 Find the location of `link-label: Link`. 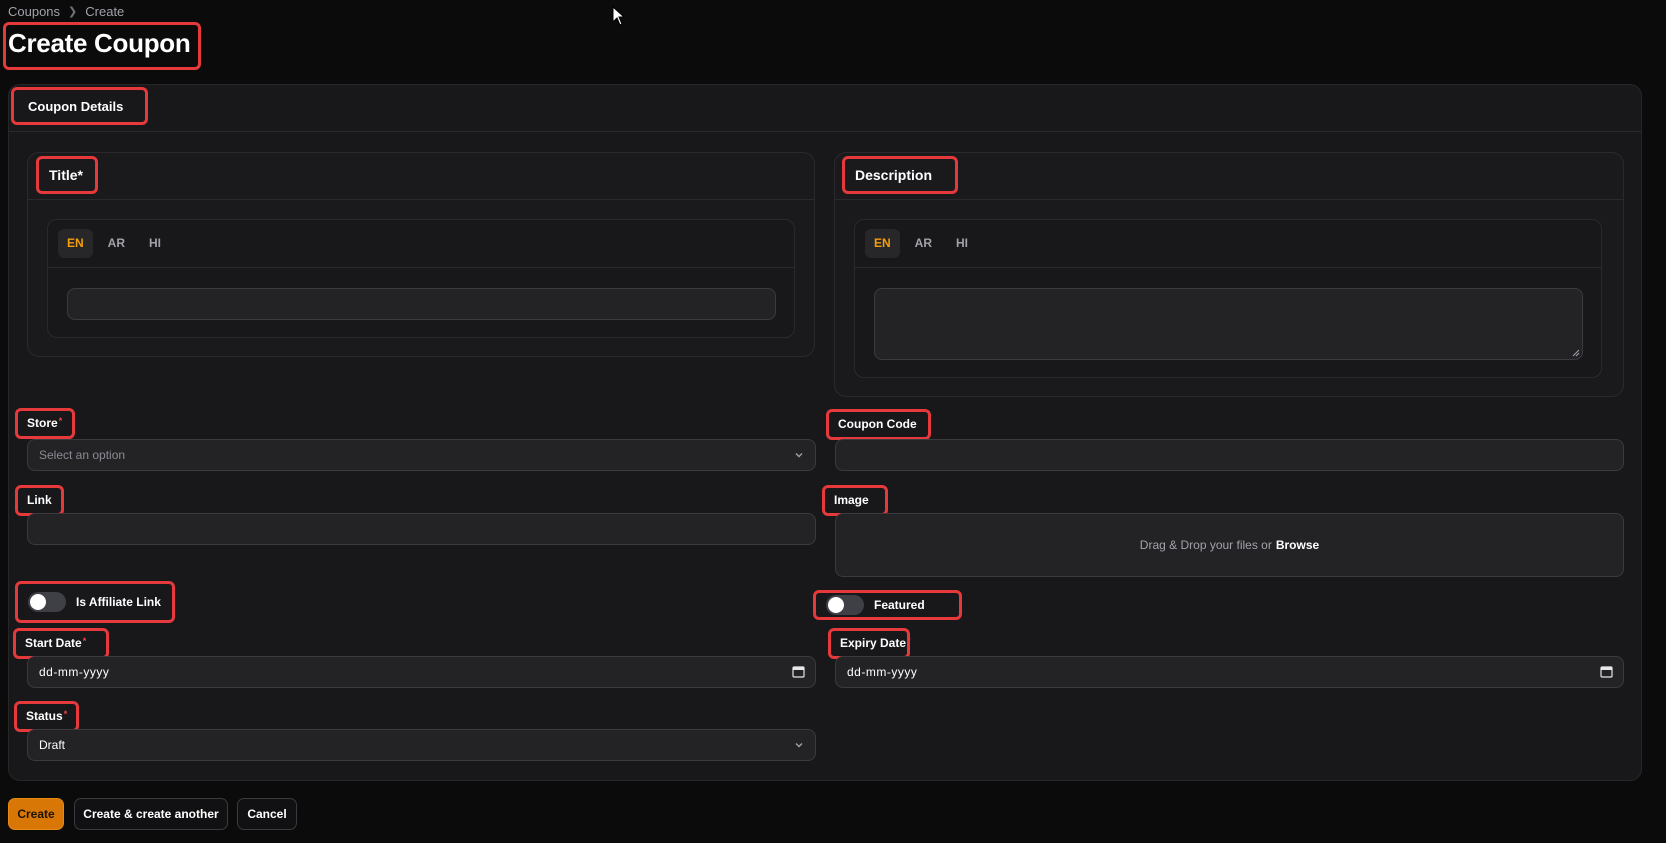

link-label: Link is located at coordinates (39, 500).